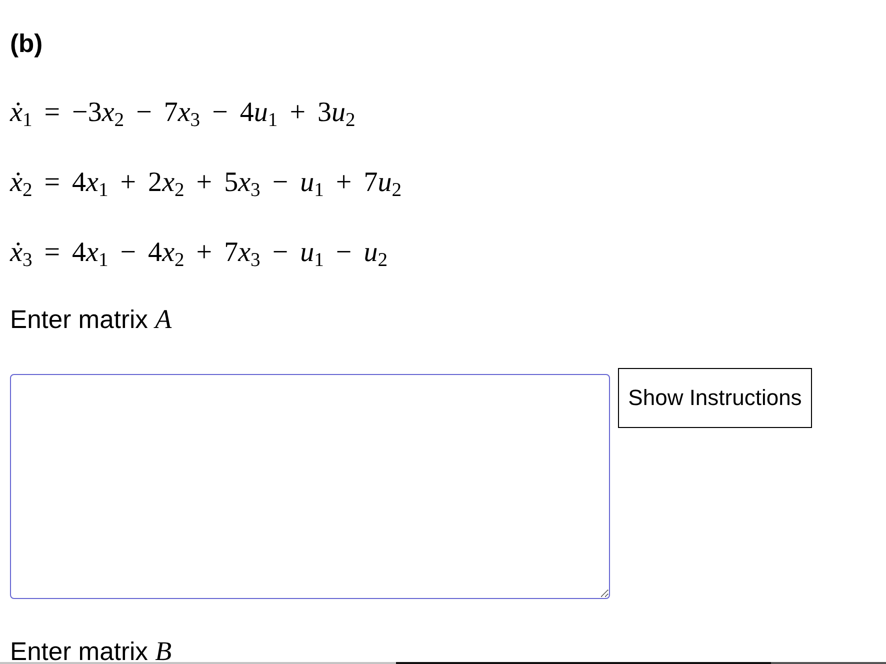 The image size is (886, 664). Describe the element at coordinates (715, 398) in the screenshot. I see `show-instructions-button: Show Instructions` at that location.